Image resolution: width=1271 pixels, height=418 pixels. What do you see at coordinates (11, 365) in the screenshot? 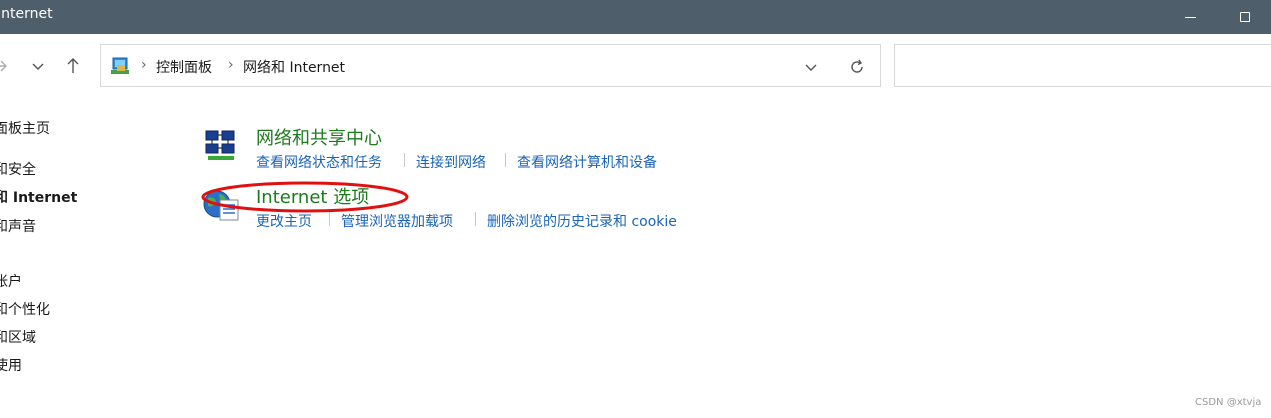
I see `sidebar-item-ease-of-access: 使用` at bounding box center [11, 365].